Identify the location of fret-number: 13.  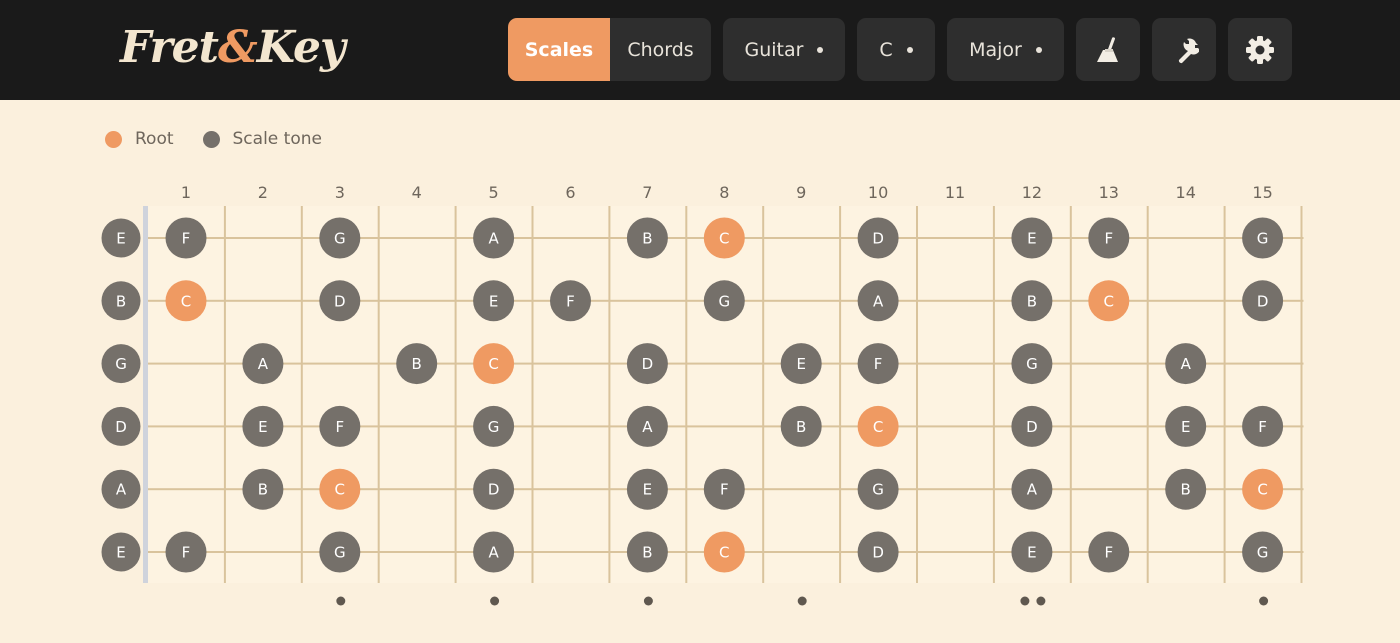
(1109, 192).